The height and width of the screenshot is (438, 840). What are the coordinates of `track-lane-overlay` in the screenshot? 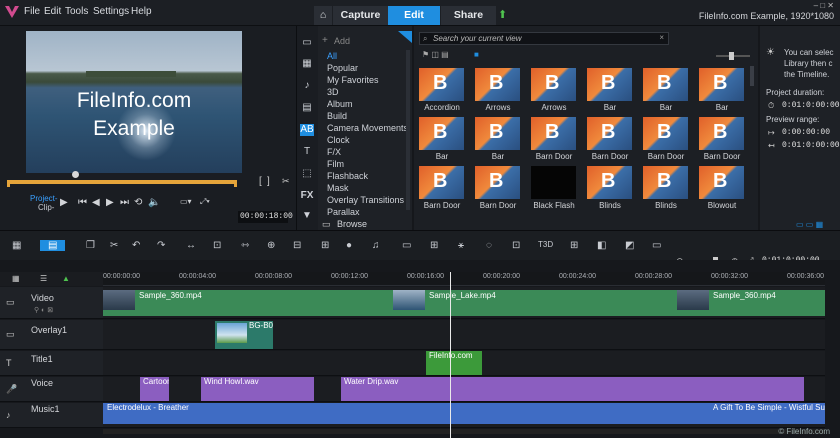 It's located at (464, 335).